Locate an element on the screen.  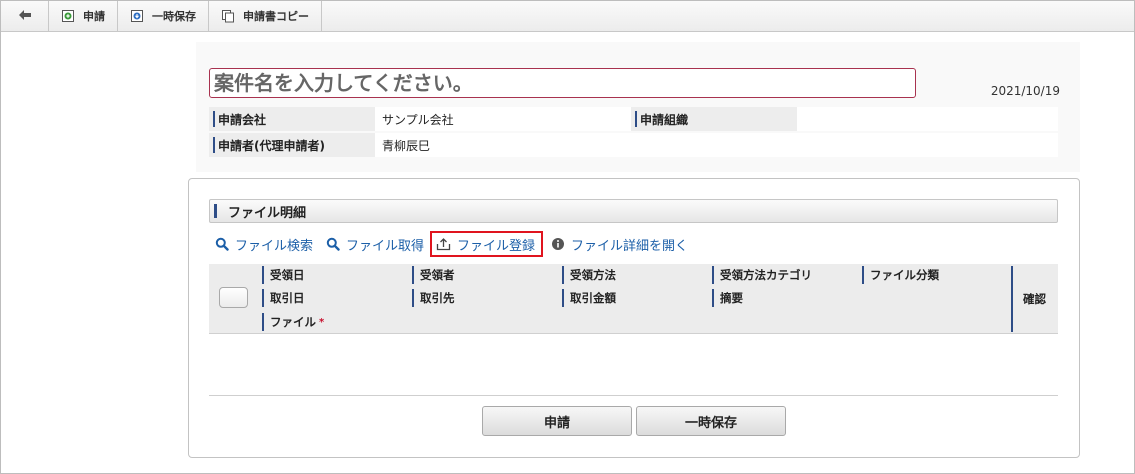
info-row-applicant: 申請者(代理申請者) 青柳辰巳 is located at coordinates (633, 145).